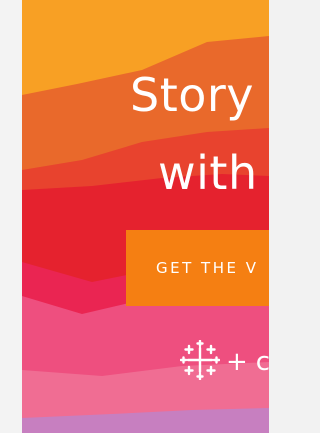 The image size is (320, 433). Describe the element at coordinates (197, 268) in the screenshot. I see `get-the-cta-button: GET THE V` at that location.